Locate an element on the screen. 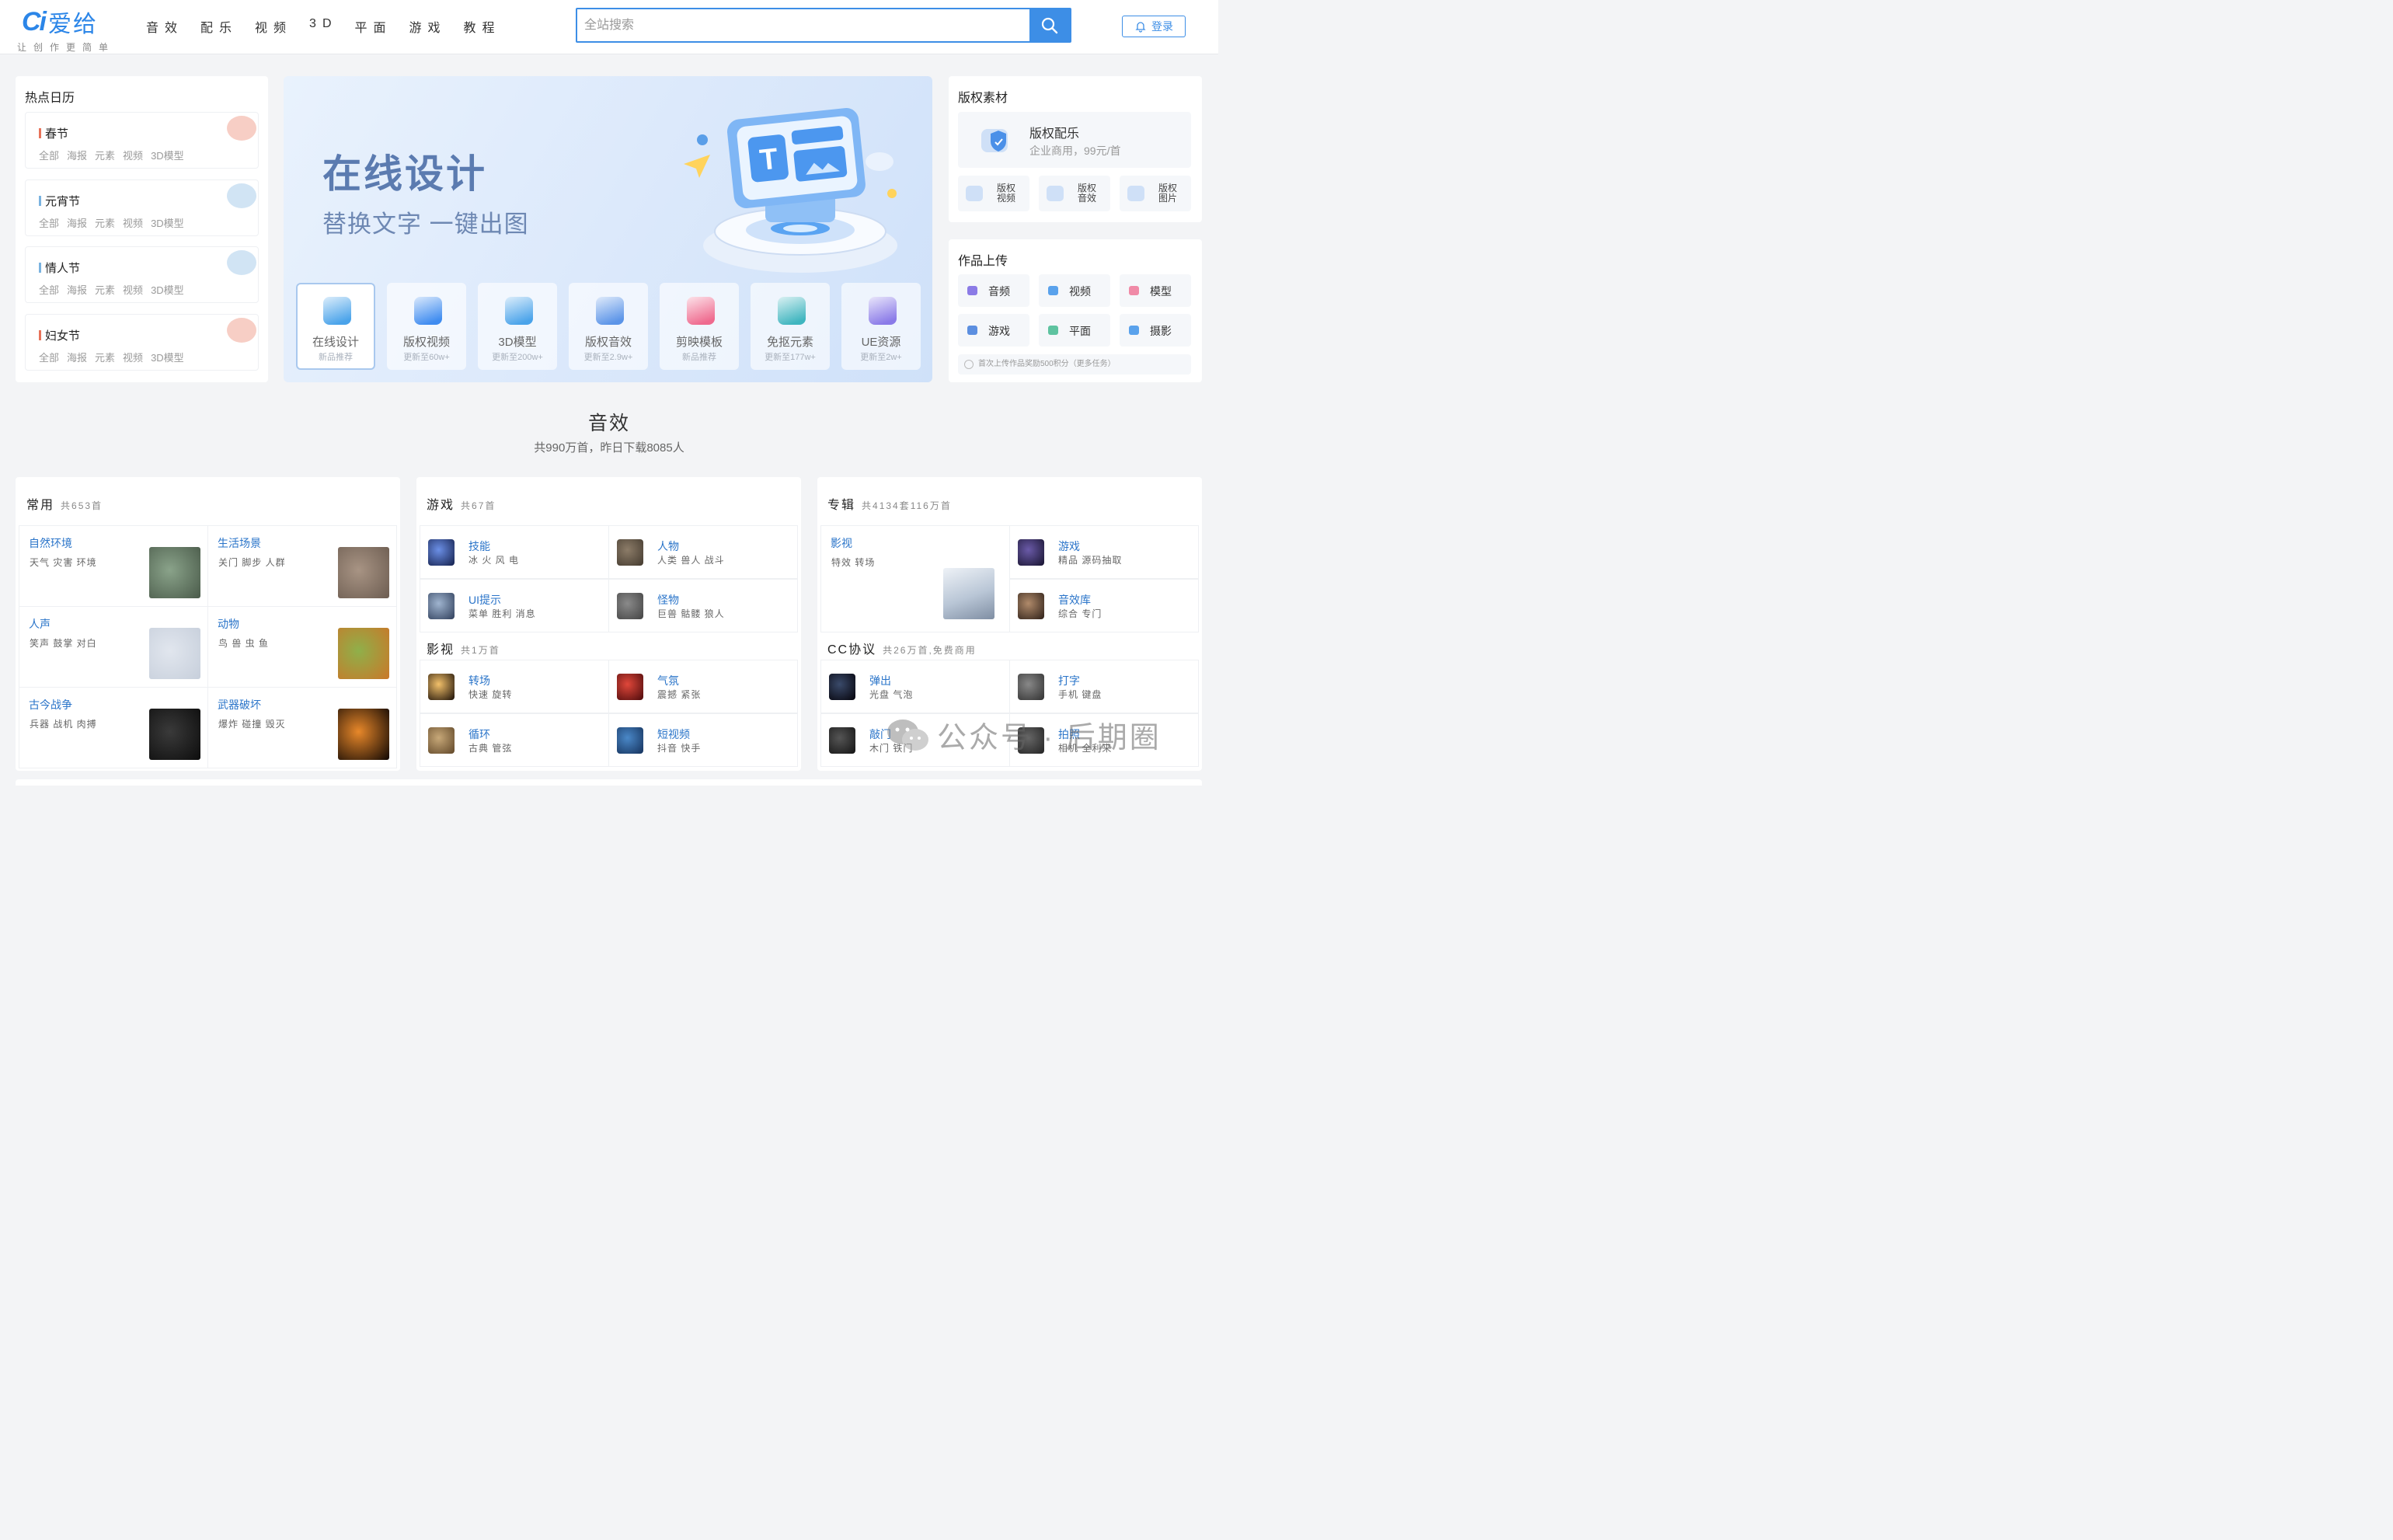  sound-category-card: 生活场景 关门 脚步 人群 is located at coordinates (302, 566).